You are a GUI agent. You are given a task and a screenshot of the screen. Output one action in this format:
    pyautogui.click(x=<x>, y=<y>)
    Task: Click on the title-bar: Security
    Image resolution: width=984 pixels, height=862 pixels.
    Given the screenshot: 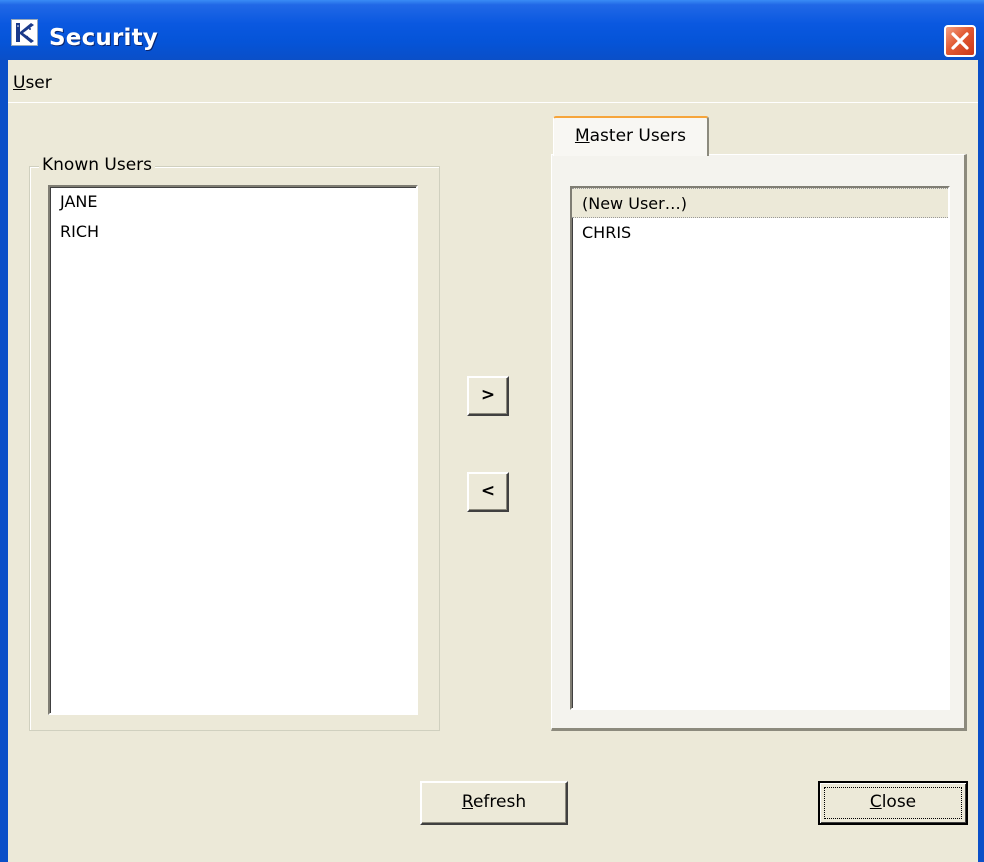 What is the action you would take?
    pyautogui.click(x=492, y=30)
    